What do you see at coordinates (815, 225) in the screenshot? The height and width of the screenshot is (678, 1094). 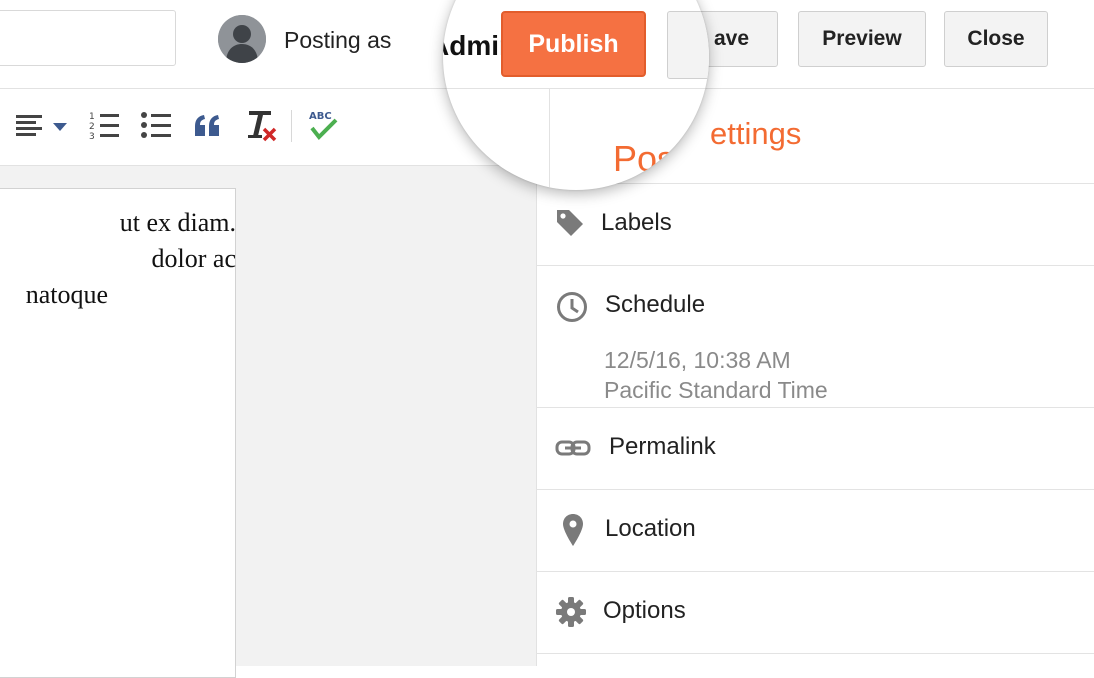 I see `sidebar-item-labels: Labels` at bounding box center [815, 225].